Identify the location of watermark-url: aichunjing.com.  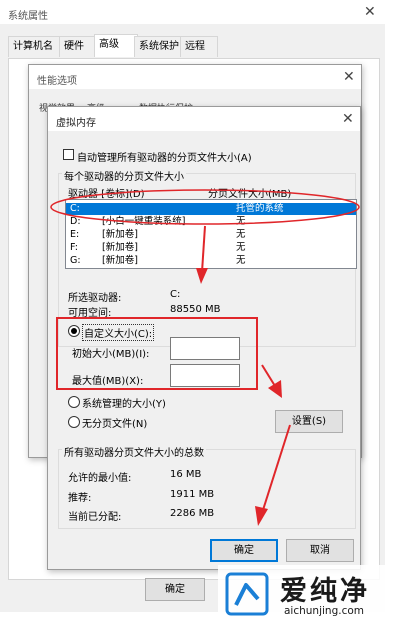
(324, 611).